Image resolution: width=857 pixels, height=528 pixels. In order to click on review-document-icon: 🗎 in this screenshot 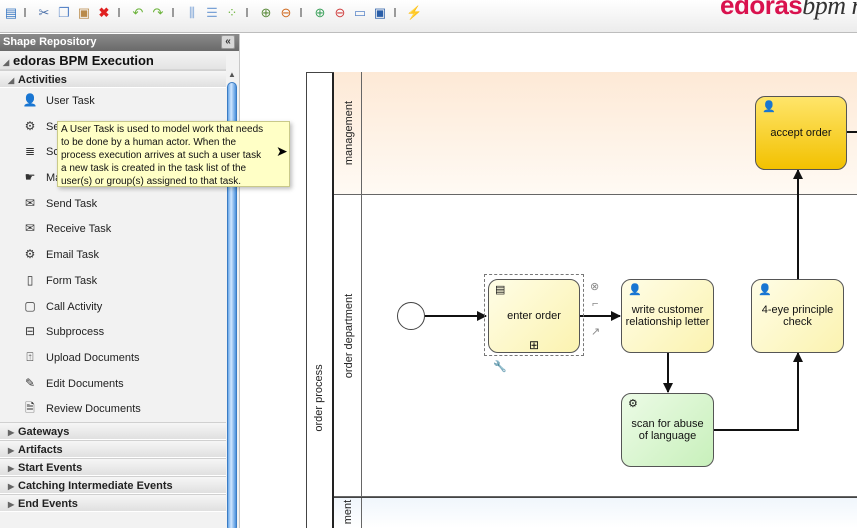, I will do `click(30, 408)`.